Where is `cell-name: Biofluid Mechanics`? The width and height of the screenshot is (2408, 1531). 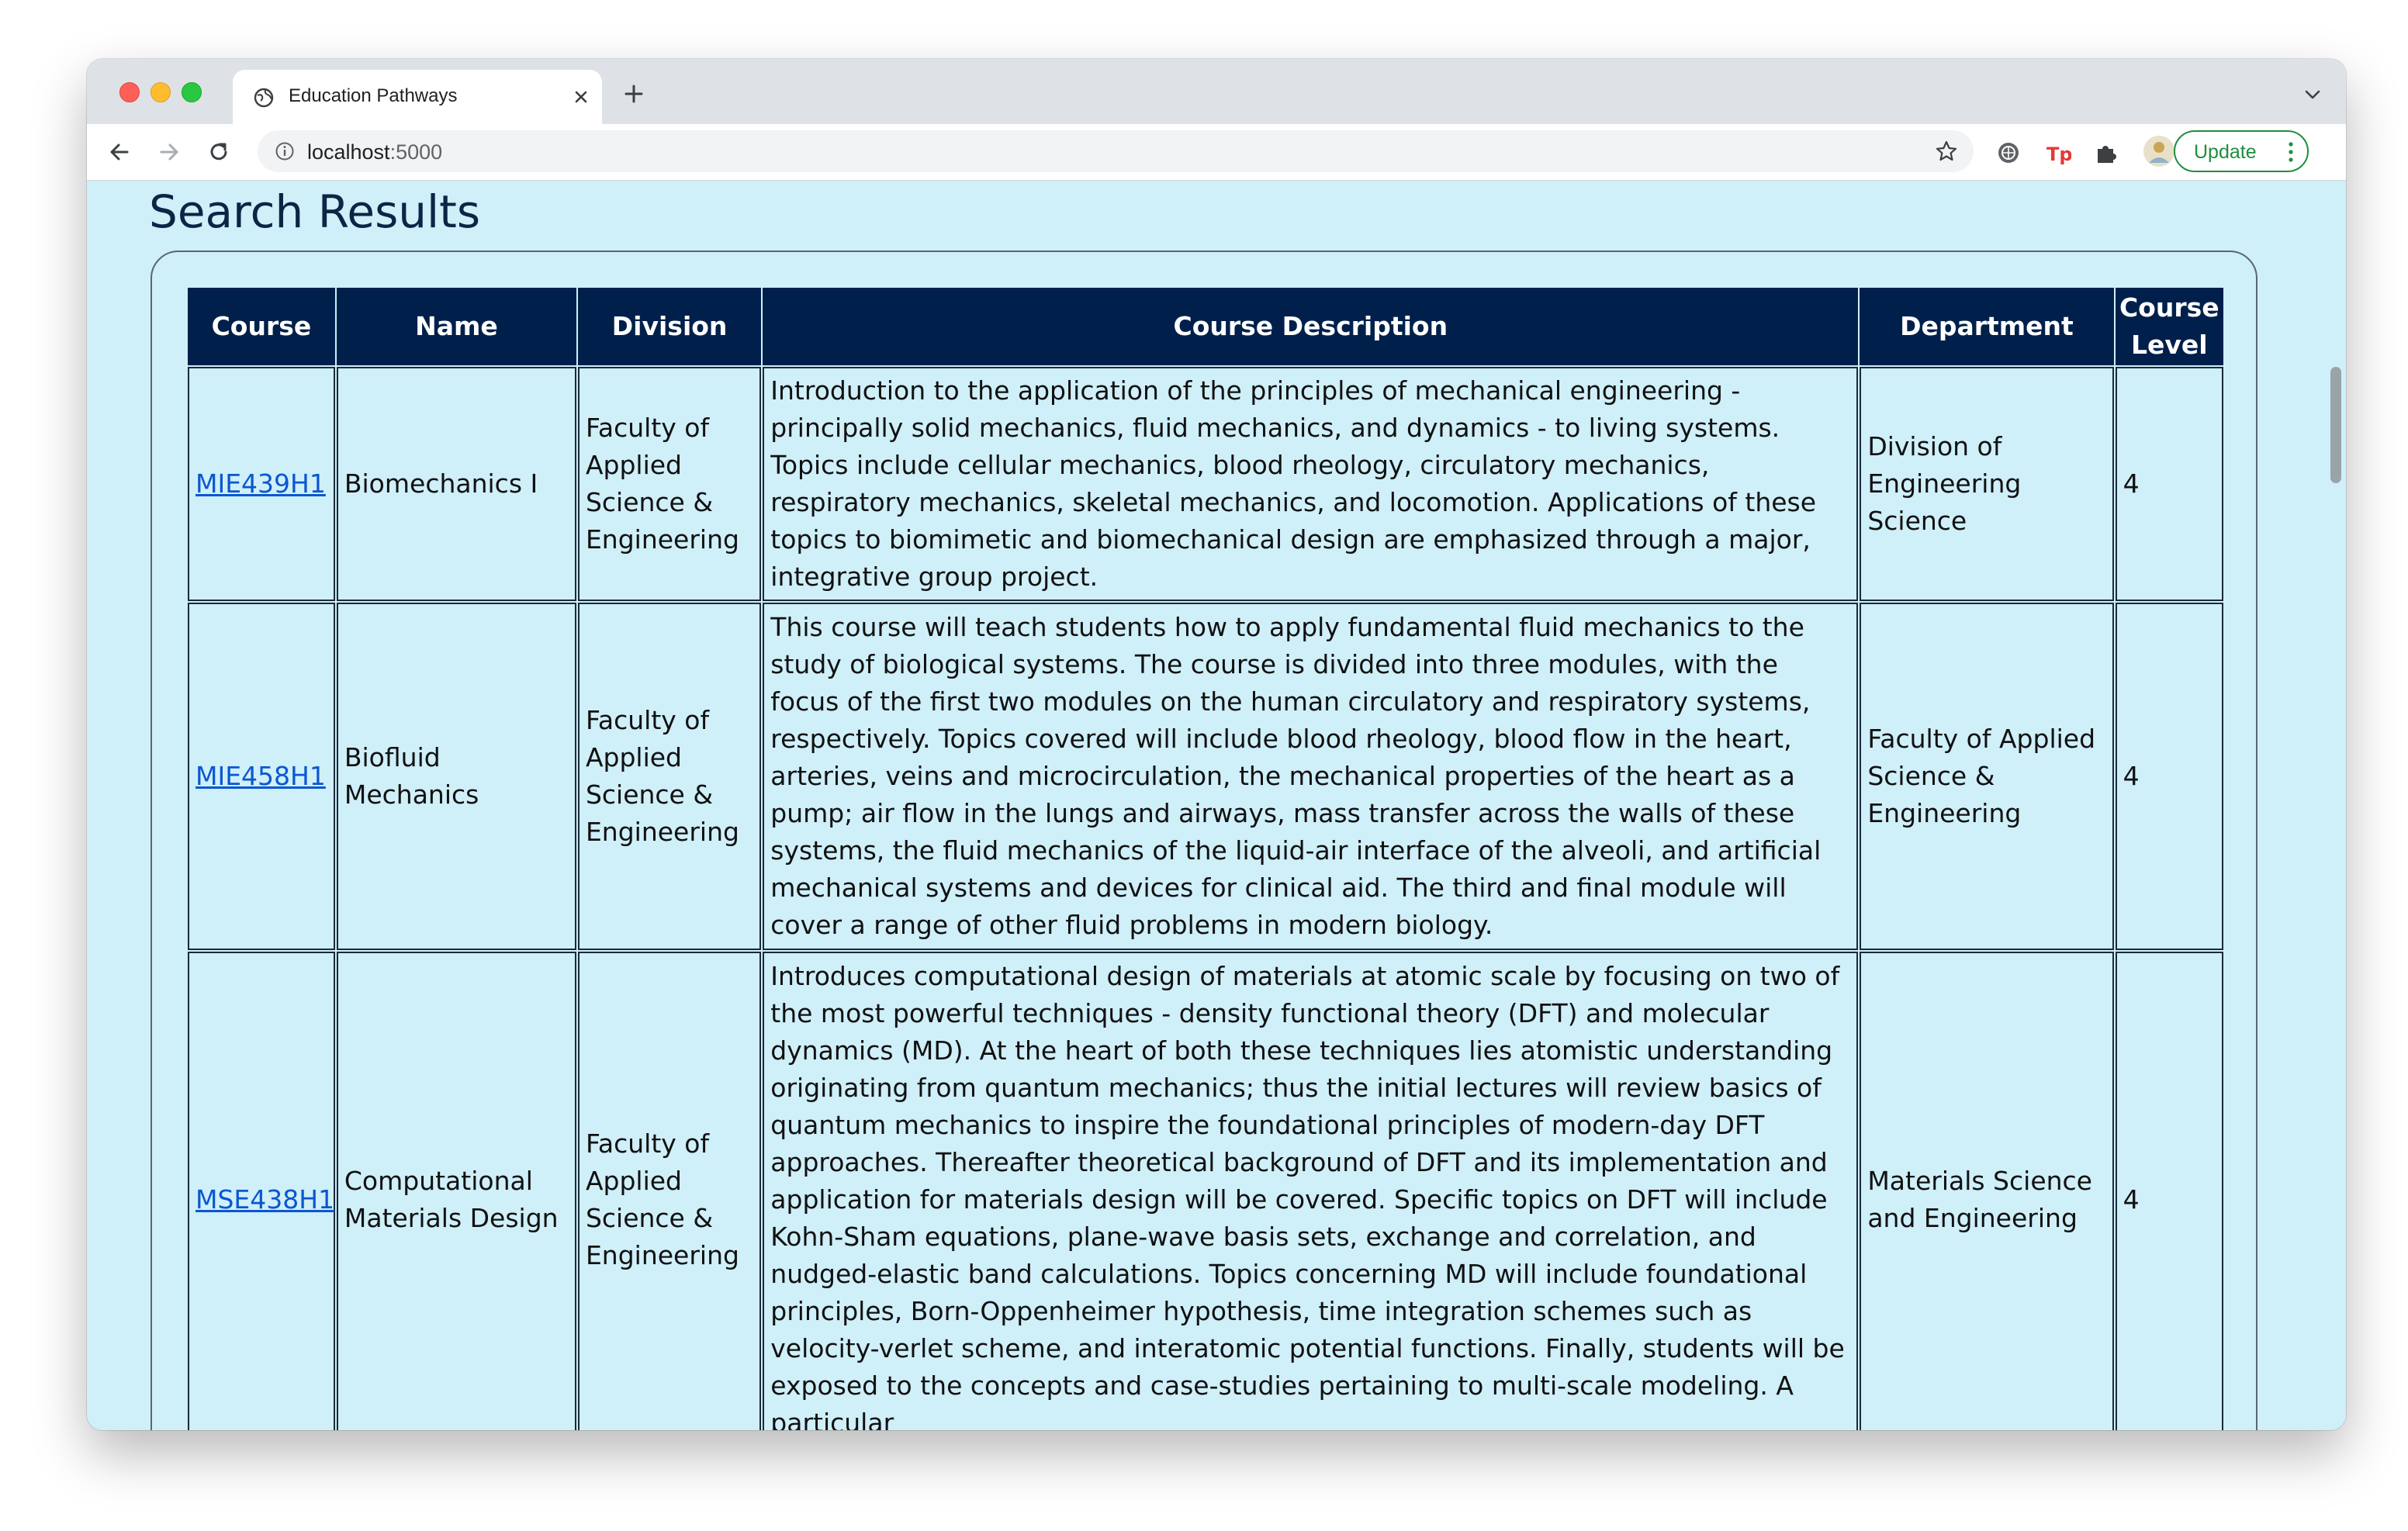
cell-name: Biofluid Mechanics is located at coordinates (456, 776).